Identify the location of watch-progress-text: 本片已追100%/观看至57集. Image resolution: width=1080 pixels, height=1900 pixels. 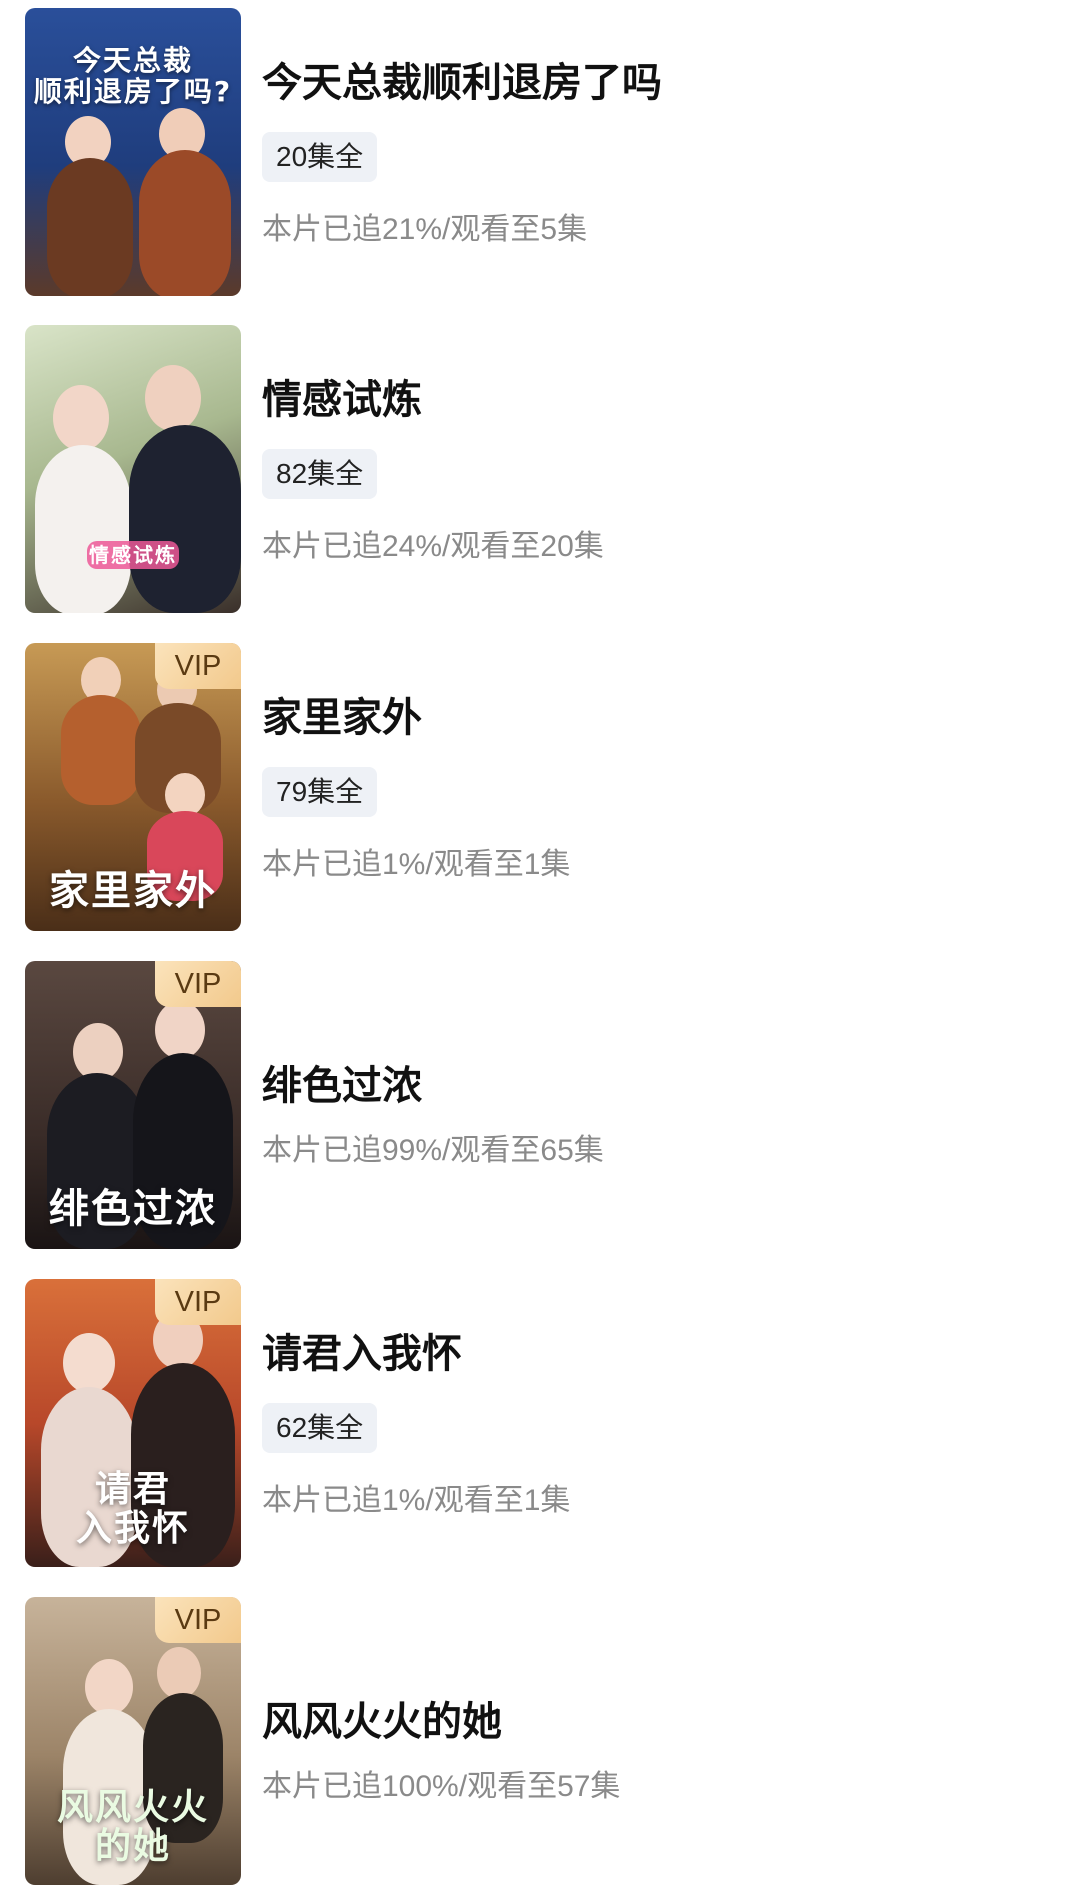
(441, 1786).